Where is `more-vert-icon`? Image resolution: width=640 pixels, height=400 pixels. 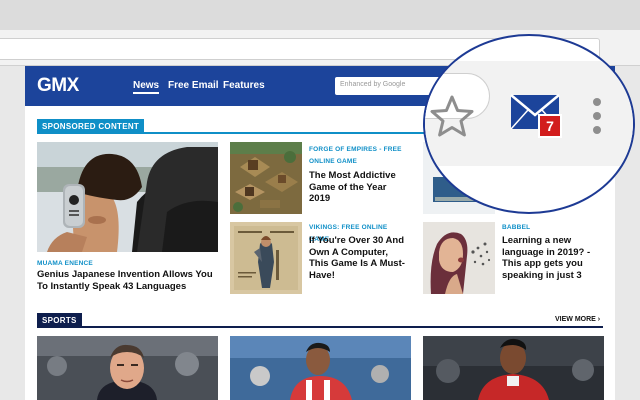 more-vert-icon is located at coordinates (597, 119).